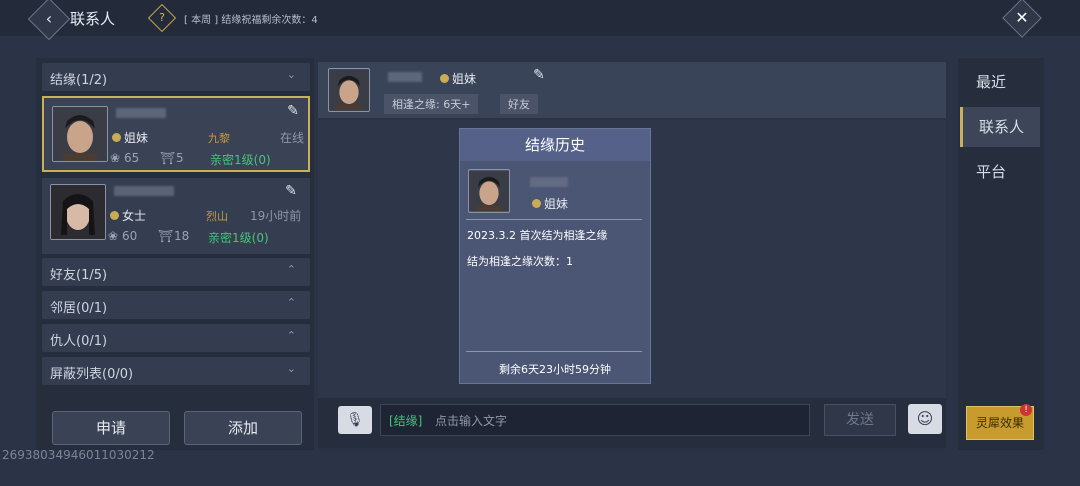 This screenshot has width=1080, height=486. What do you see at coordinates (555, 145) in the screenshot?
I see `popup-title: 结缘历史` at bounding box center [555, 145].